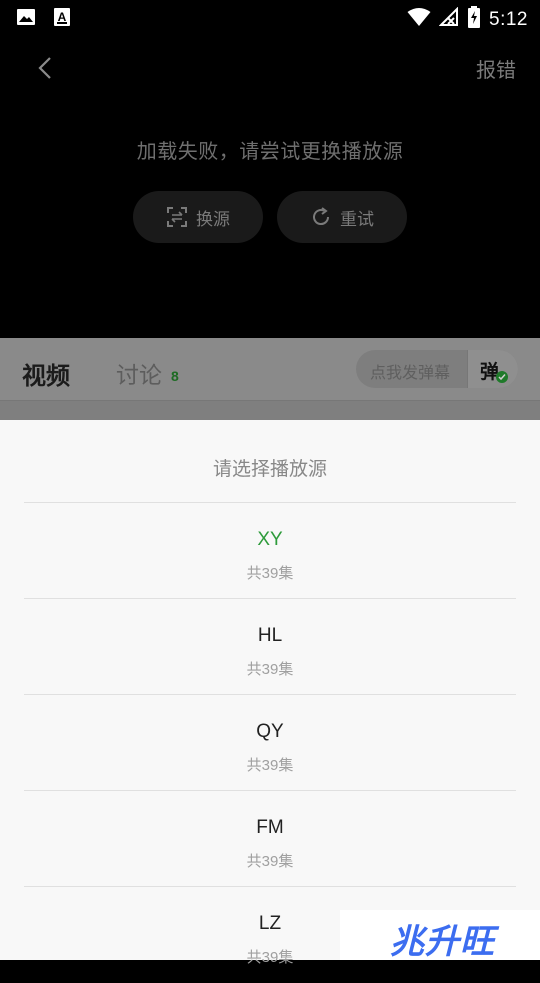  Describe the element at coordinates (26, 17) in the screenshot. I see `image-icon` at that location.